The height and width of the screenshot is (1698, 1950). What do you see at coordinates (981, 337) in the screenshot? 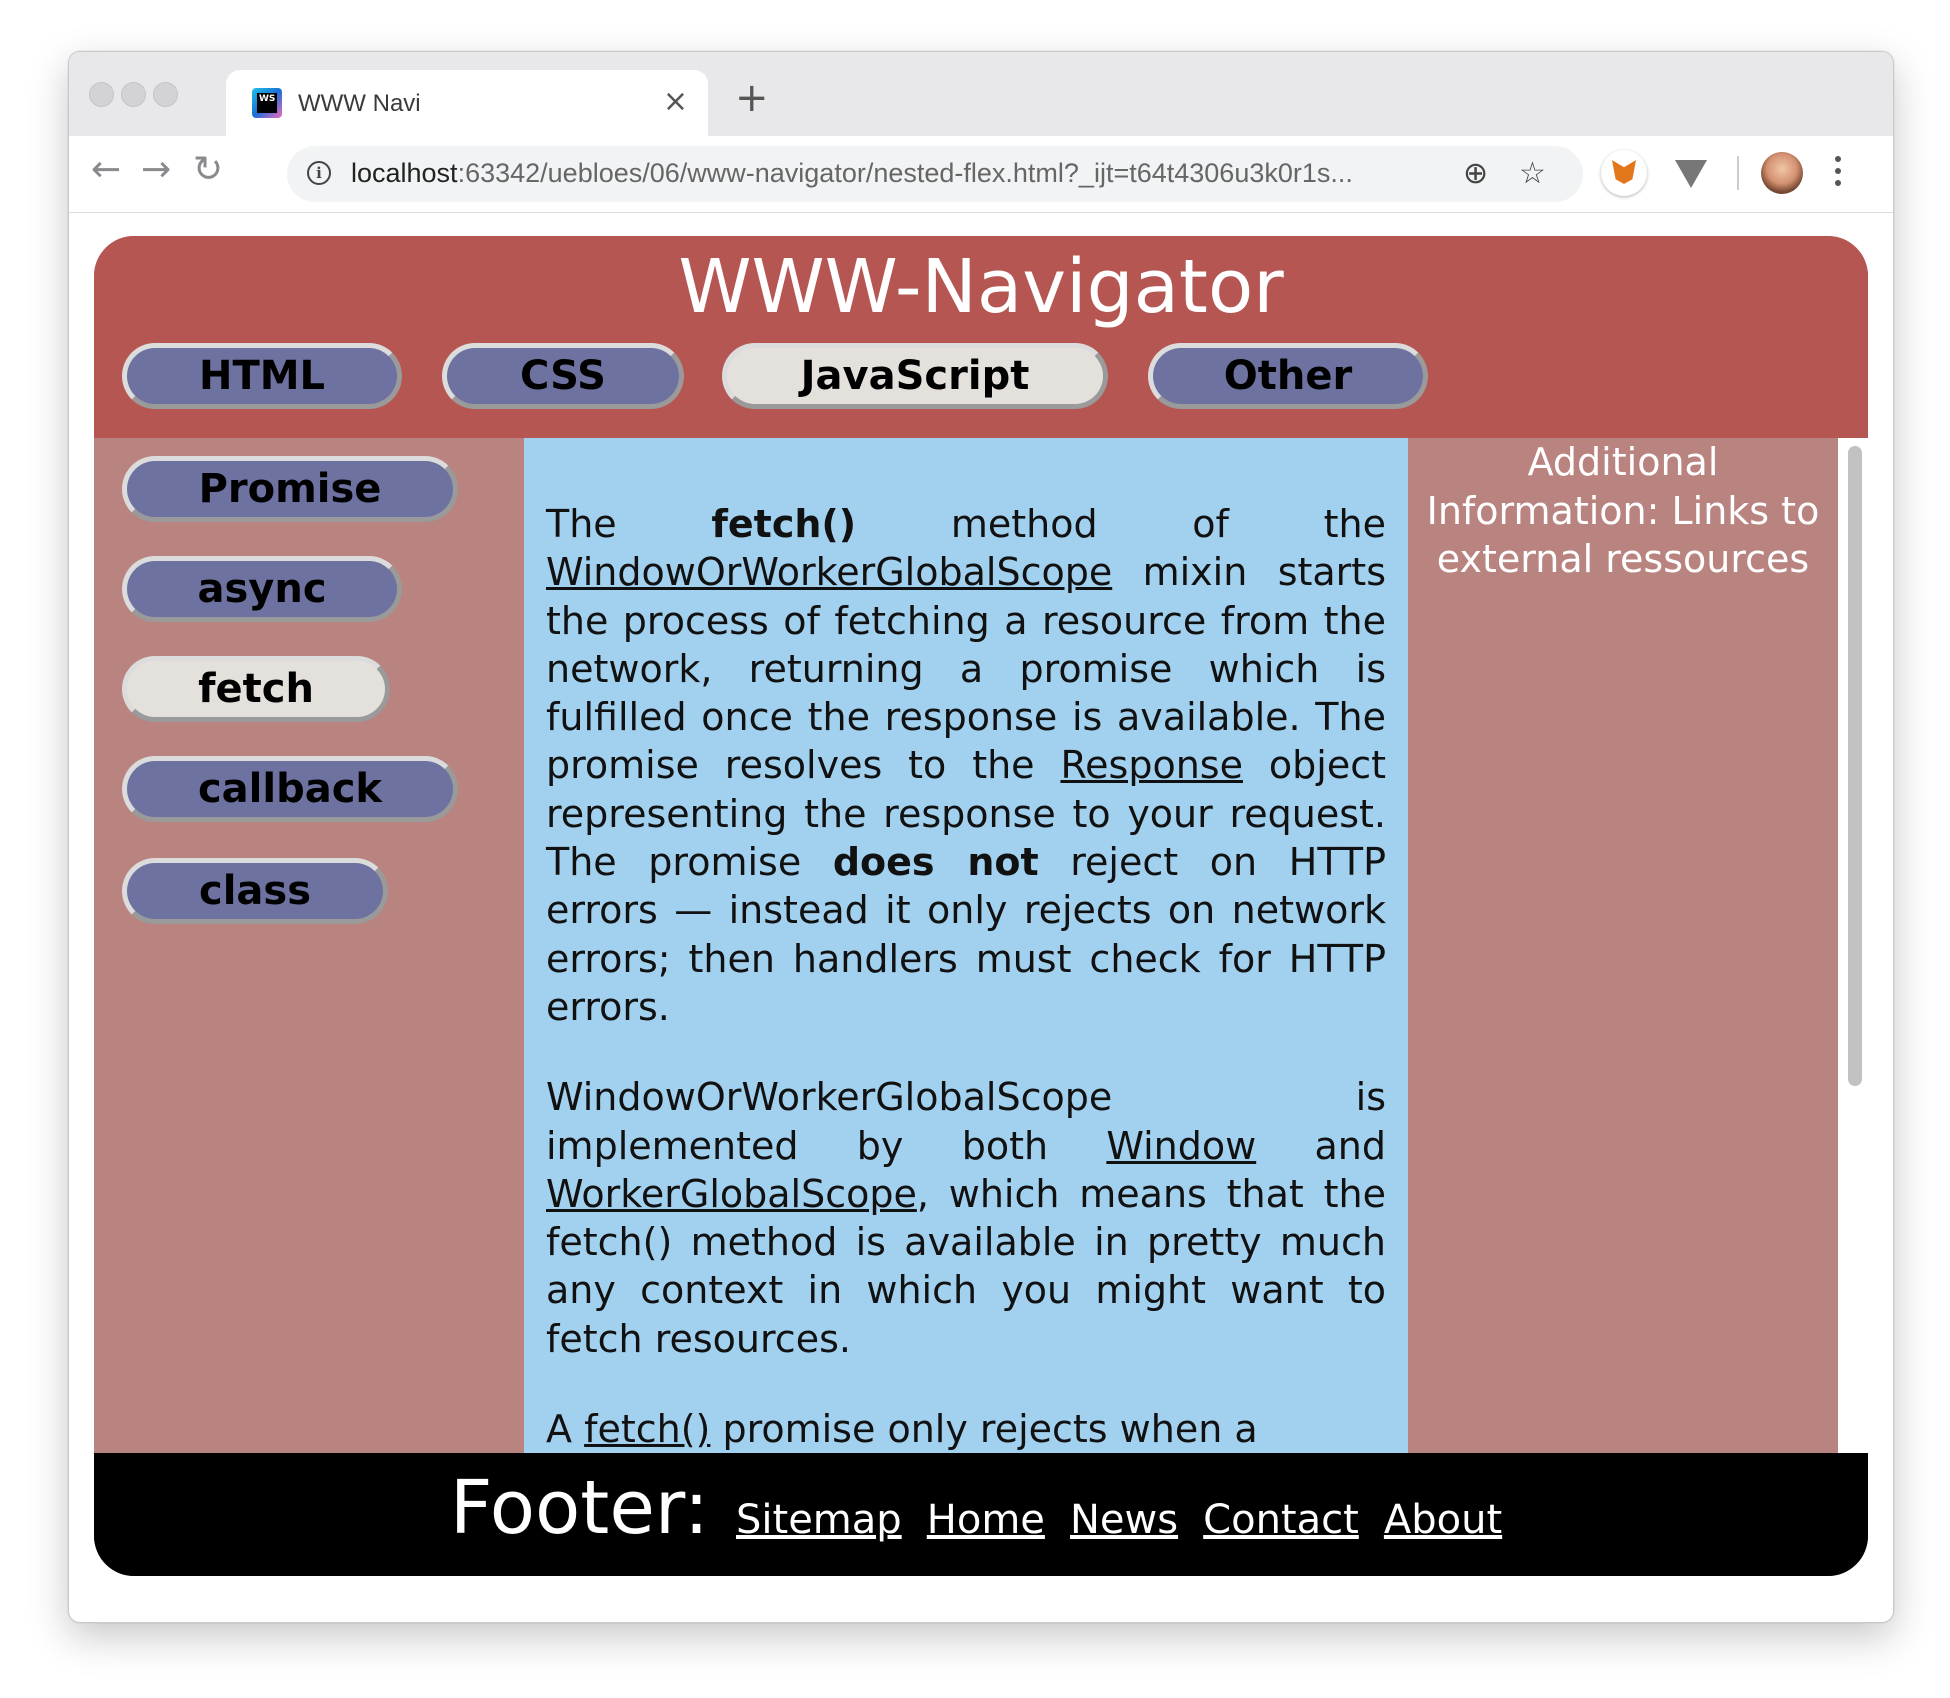
I see `site-header: WWW-Navigator HTML CSS JavaScript Other` at bounding box center [981, 337].